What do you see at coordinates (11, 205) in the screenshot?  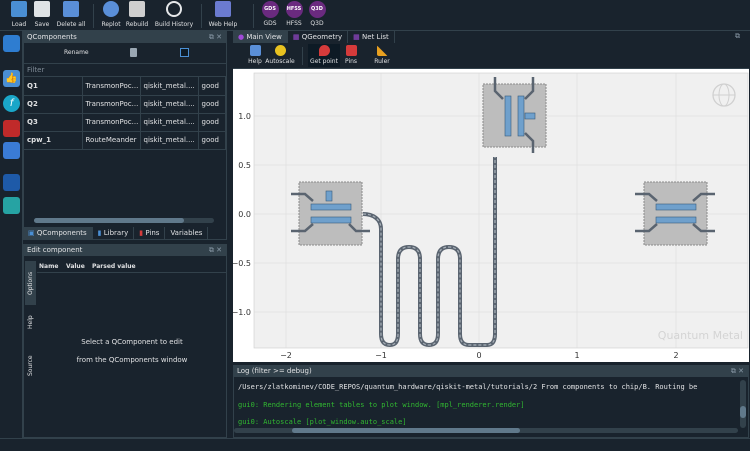 I see `screenshot-icon` at bounding box center [11, 205].